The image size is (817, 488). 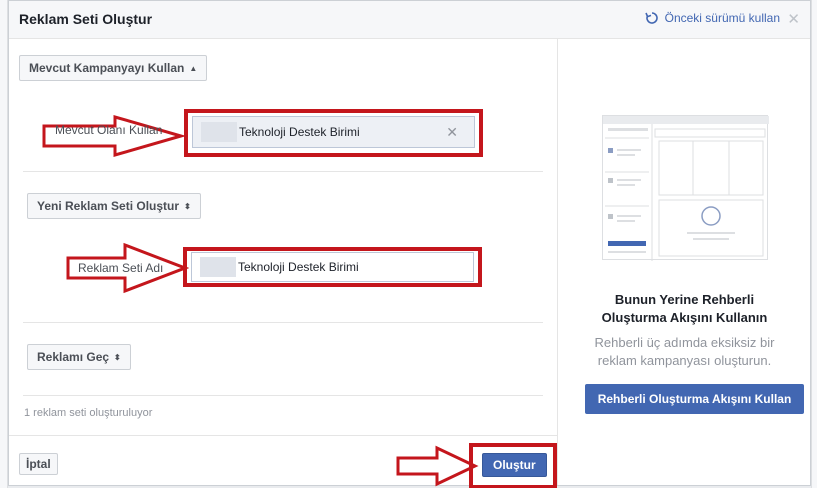 I want to click on guided-title-line1: Bunun Yerine Rehberli, so click(x=684, y=299).